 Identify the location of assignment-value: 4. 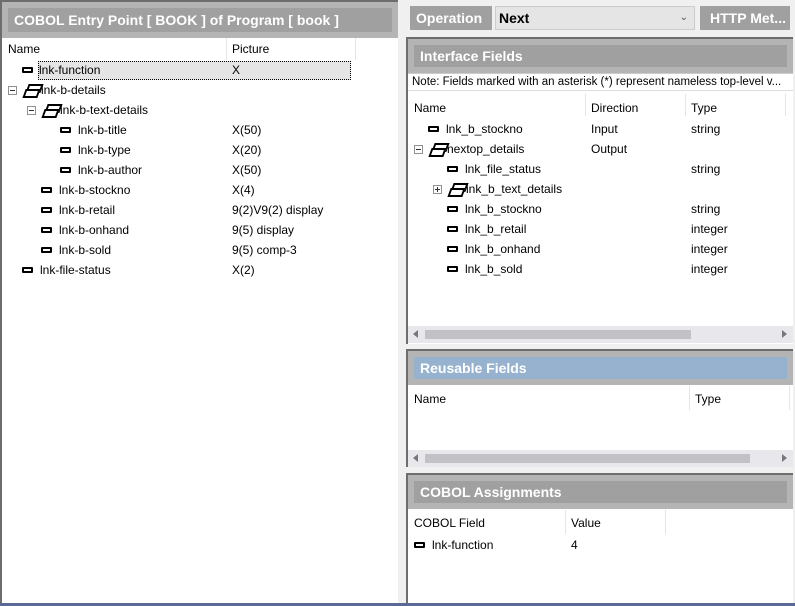
(574, 545).